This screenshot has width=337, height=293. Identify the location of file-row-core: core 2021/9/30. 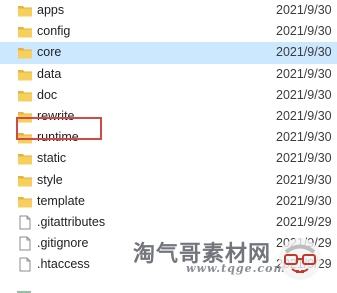
(168, 53).